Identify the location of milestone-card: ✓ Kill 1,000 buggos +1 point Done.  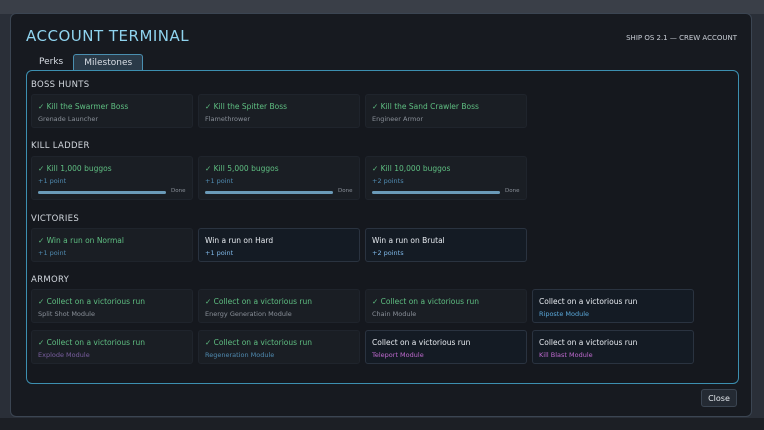
(112, 178).